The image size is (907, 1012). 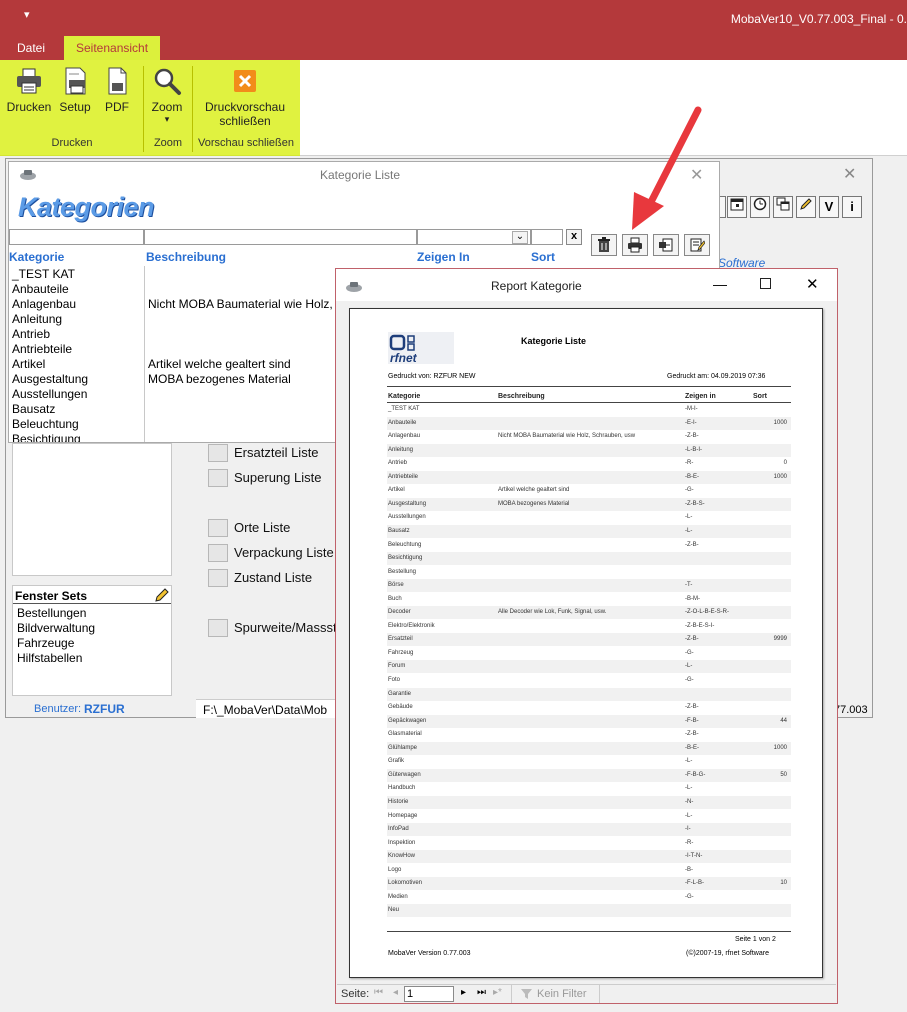 What do you see at coordinates (218, 628) in the screenshot?
I see `spurweite-button` at bounding box center [218, 628].